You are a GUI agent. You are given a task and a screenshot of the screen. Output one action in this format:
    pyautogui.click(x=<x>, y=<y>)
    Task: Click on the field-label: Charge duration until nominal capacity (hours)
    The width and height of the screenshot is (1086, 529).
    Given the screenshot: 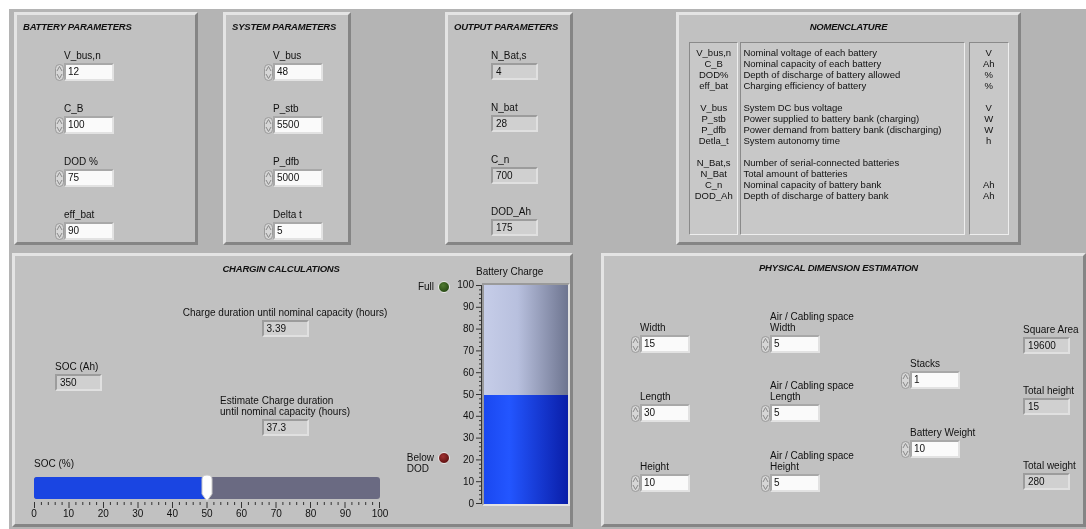 What is the action you would take?
    pyautogui.click(x=285, y=312)
    